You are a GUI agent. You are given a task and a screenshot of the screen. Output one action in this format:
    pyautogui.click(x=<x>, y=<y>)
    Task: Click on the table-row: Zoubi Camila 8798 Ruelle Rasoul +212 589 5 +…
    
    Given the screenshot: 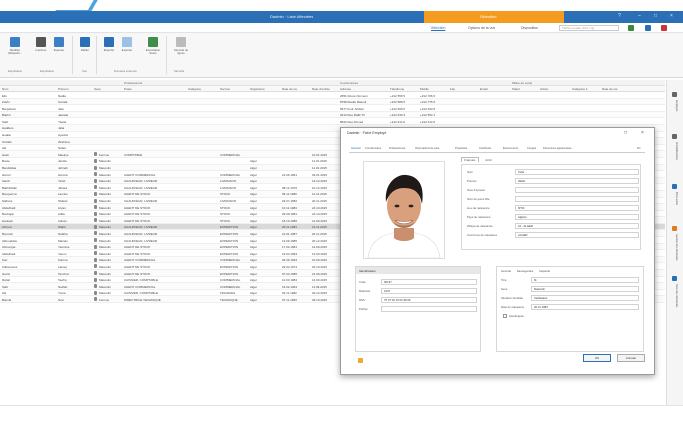 What is the action you would take?
    pyautogui.click(x=332, y=102)
    